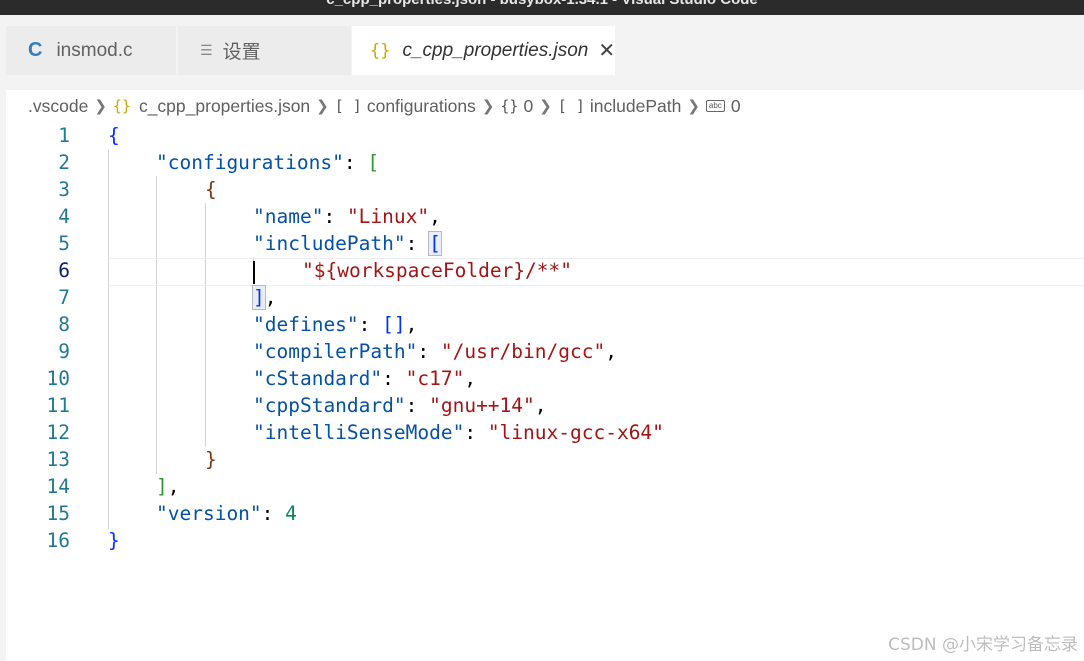 The image size is (1084, 661). I want to click on line-number: 4, so click(64, 216).